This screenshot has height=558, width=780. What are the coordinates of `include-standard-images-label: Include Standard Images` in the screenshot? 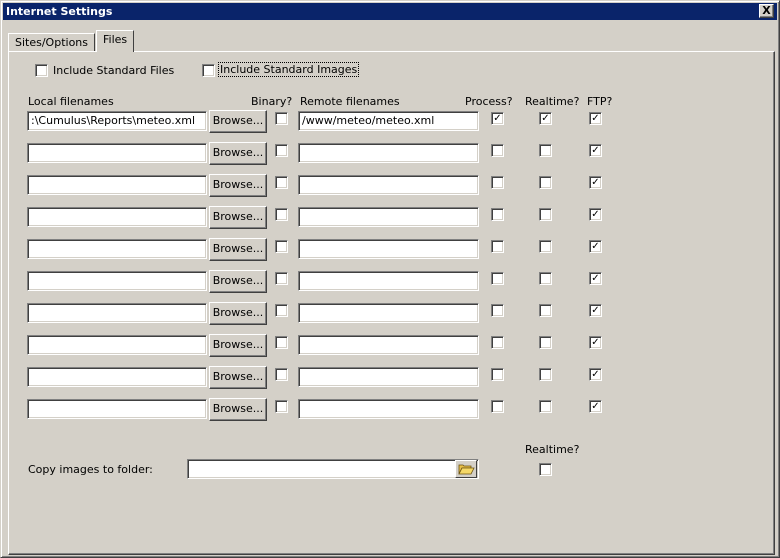 It's located at (288, 69).